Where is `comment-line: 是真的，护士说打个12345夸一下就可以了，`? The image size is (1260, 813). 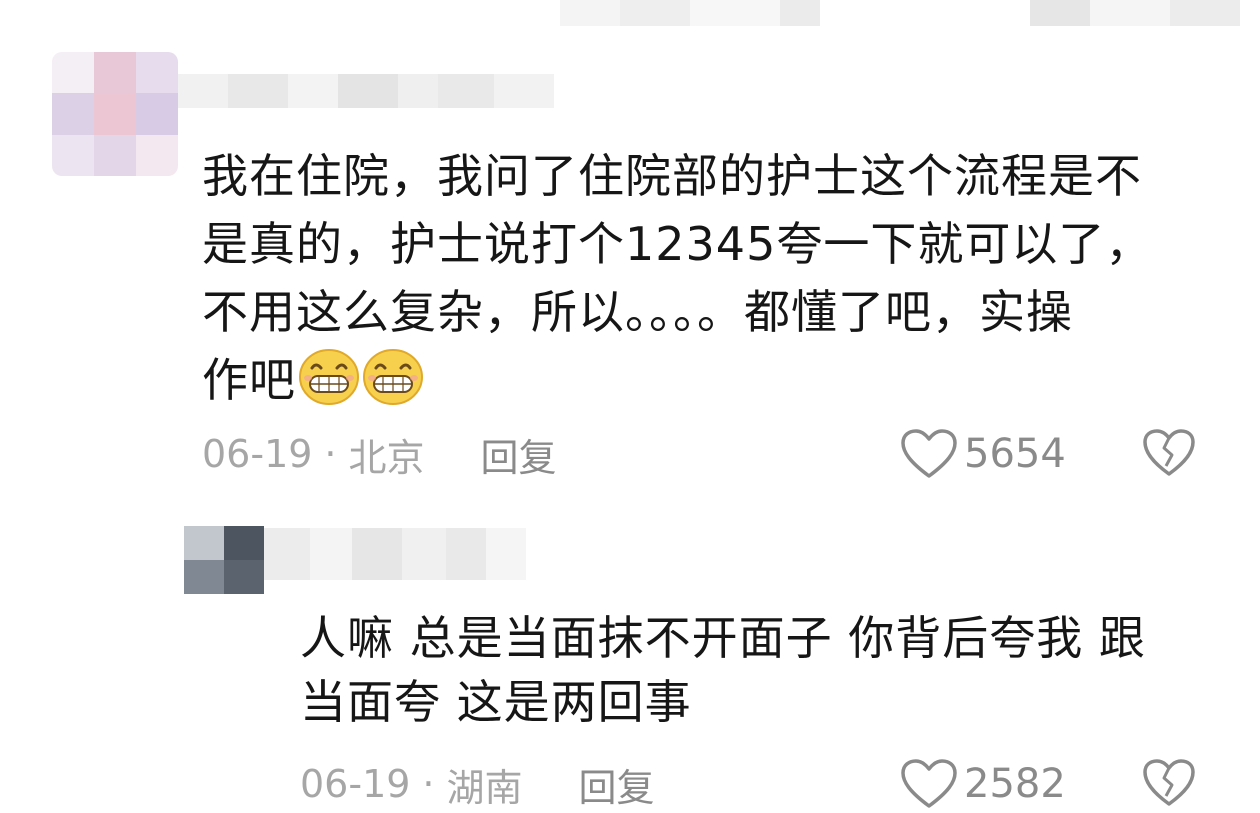
comment-line: 是真的，护士说打个12345夸一下就可以了， is located at coordinates (677, 244).